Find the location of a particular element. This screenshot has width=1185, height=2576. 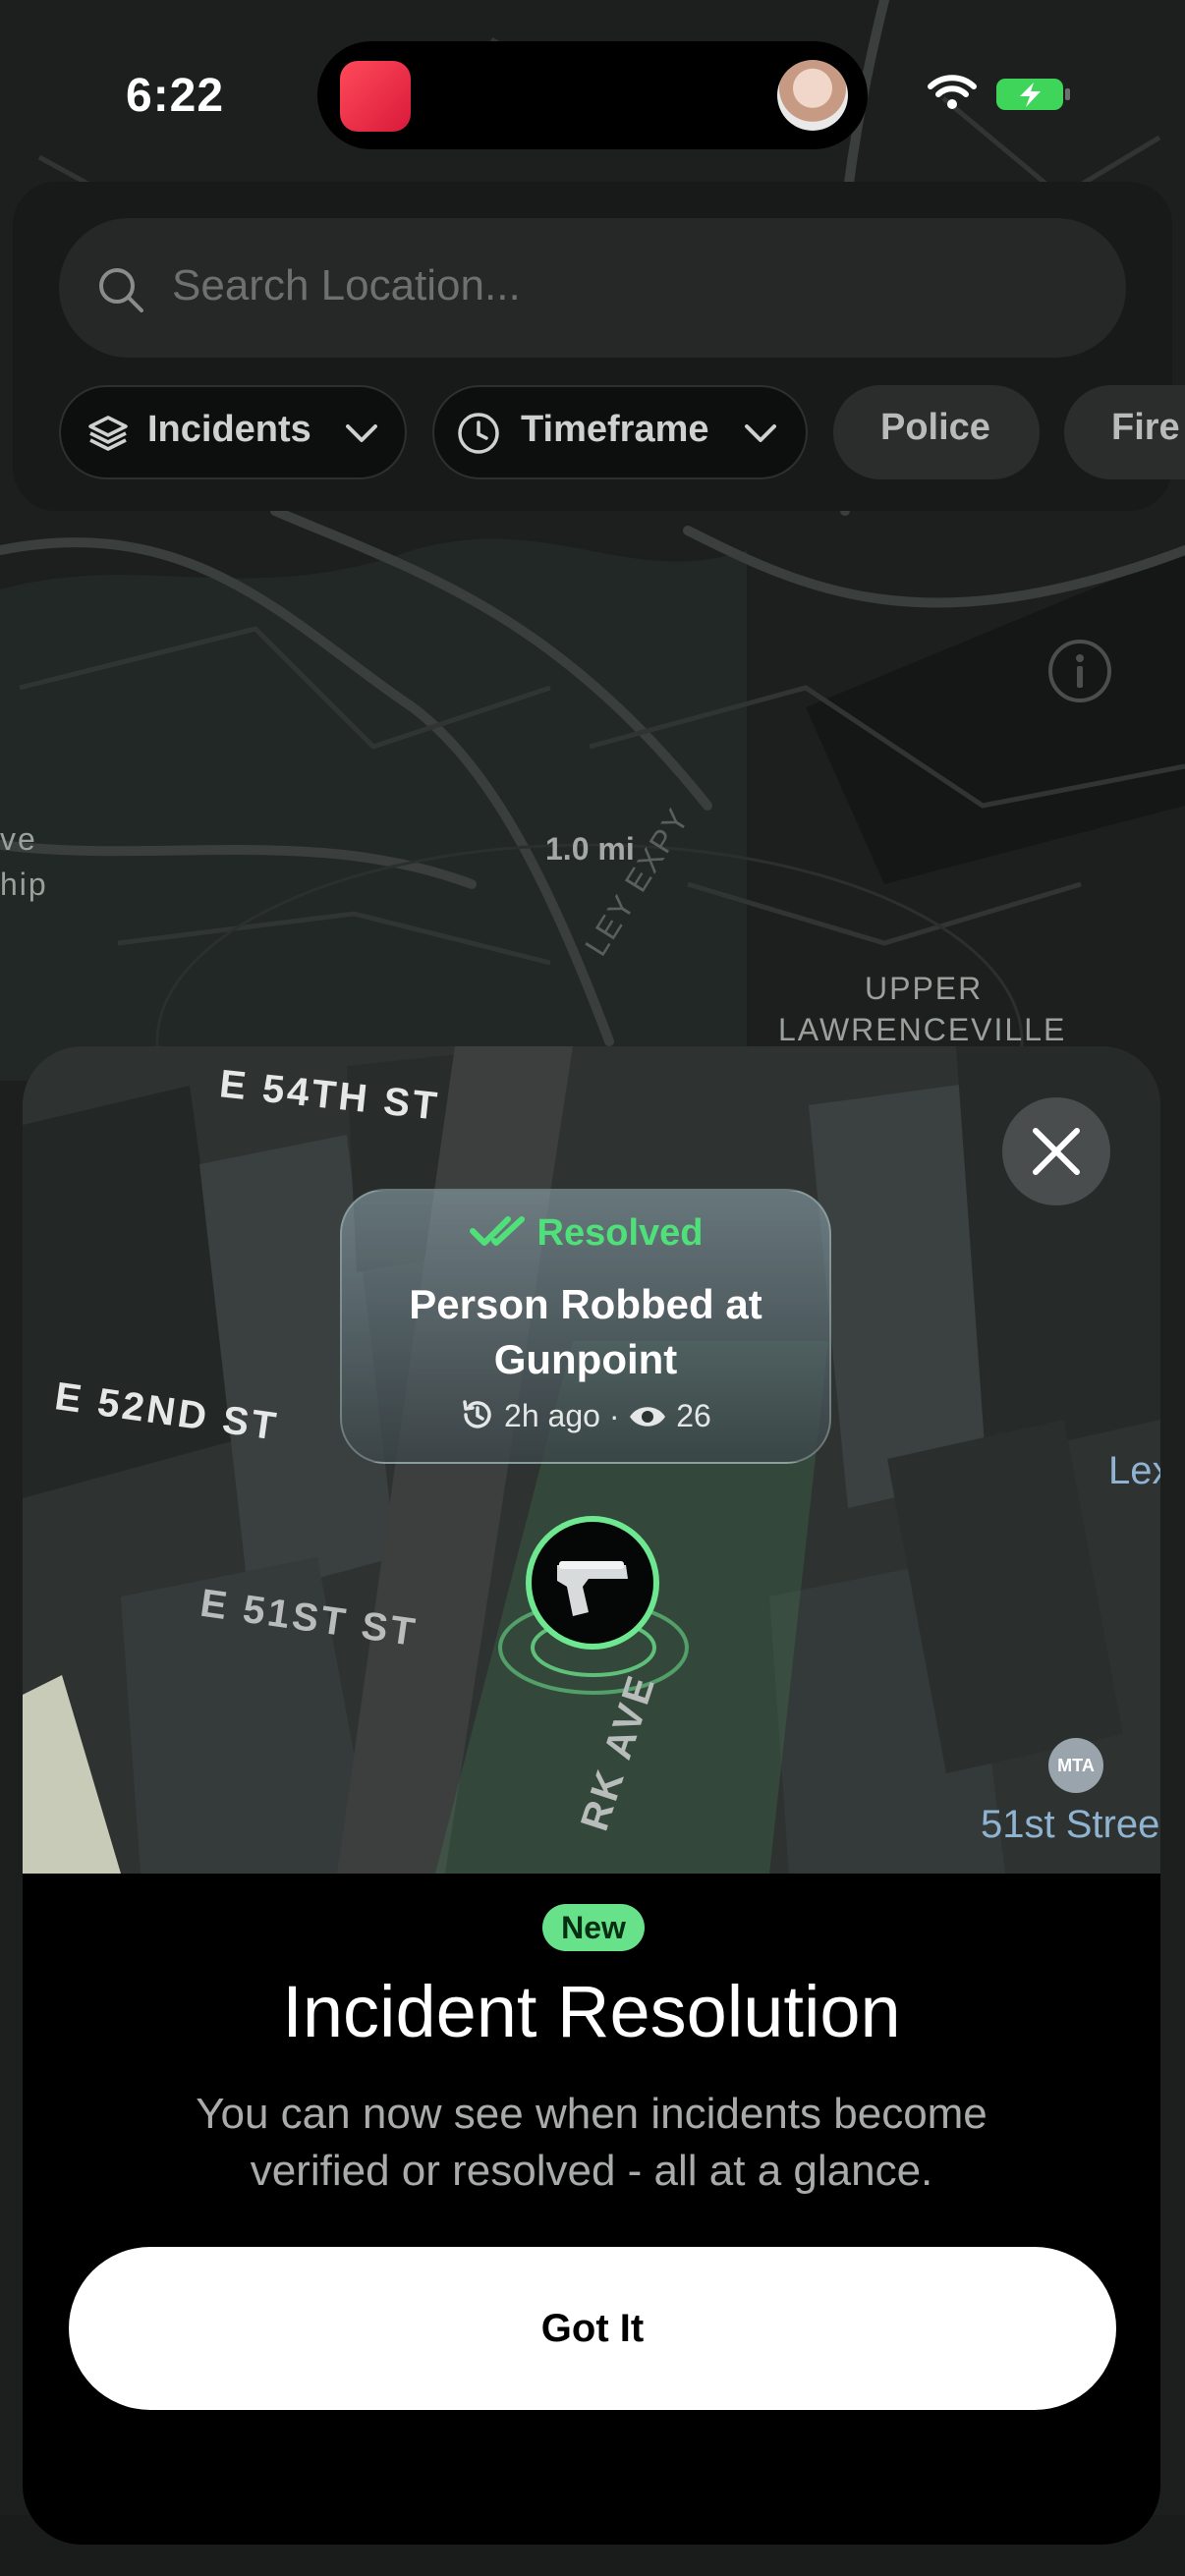

resolved-status: Resolved is located at coordinates (586, 1233).